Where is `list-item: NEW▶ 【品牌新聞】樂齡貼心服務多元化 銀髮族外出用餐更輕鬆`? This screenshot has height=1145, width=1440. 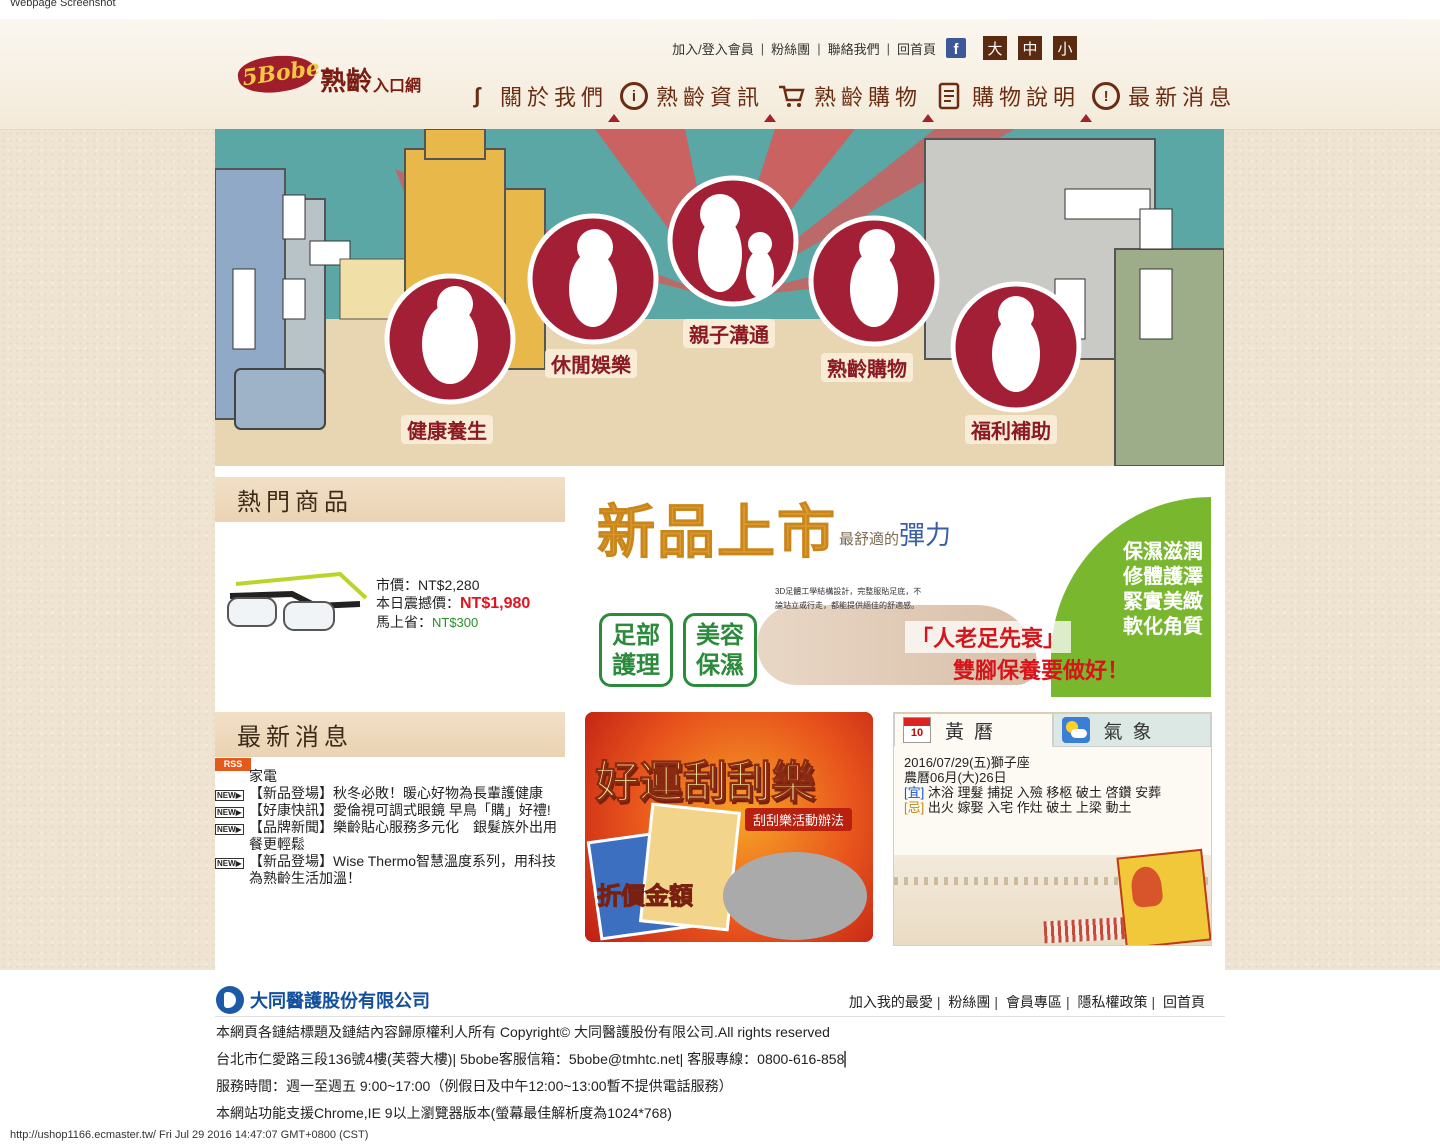 list-item: NEW▶ 【品牌新聞】樂齡貼心服務多元化 銀髮族外出用餐更輕鬆 is located at coordinates (390, 836).